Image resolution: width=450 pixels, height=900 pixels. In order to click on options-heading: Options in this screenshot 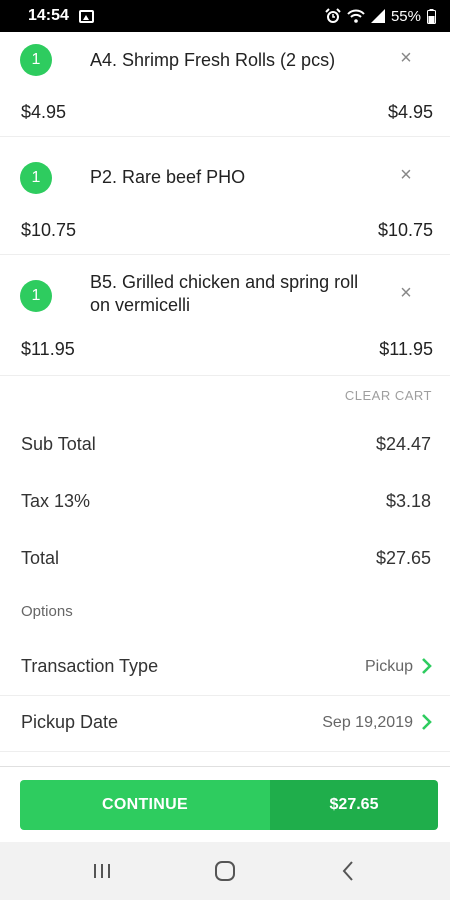, I will do `click(47, 611)`.